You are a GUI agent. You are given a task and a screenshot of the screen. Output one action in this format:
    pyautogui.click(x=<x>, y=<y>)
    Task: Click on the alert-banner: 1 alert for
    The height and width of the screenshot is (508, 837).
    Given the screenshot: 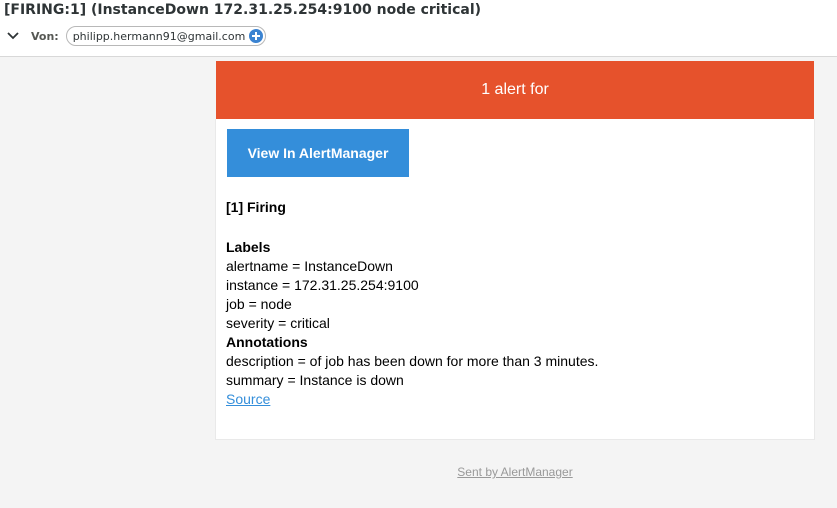 What is the action you would take?
    pyautogui.click(x=515, y=90)
    